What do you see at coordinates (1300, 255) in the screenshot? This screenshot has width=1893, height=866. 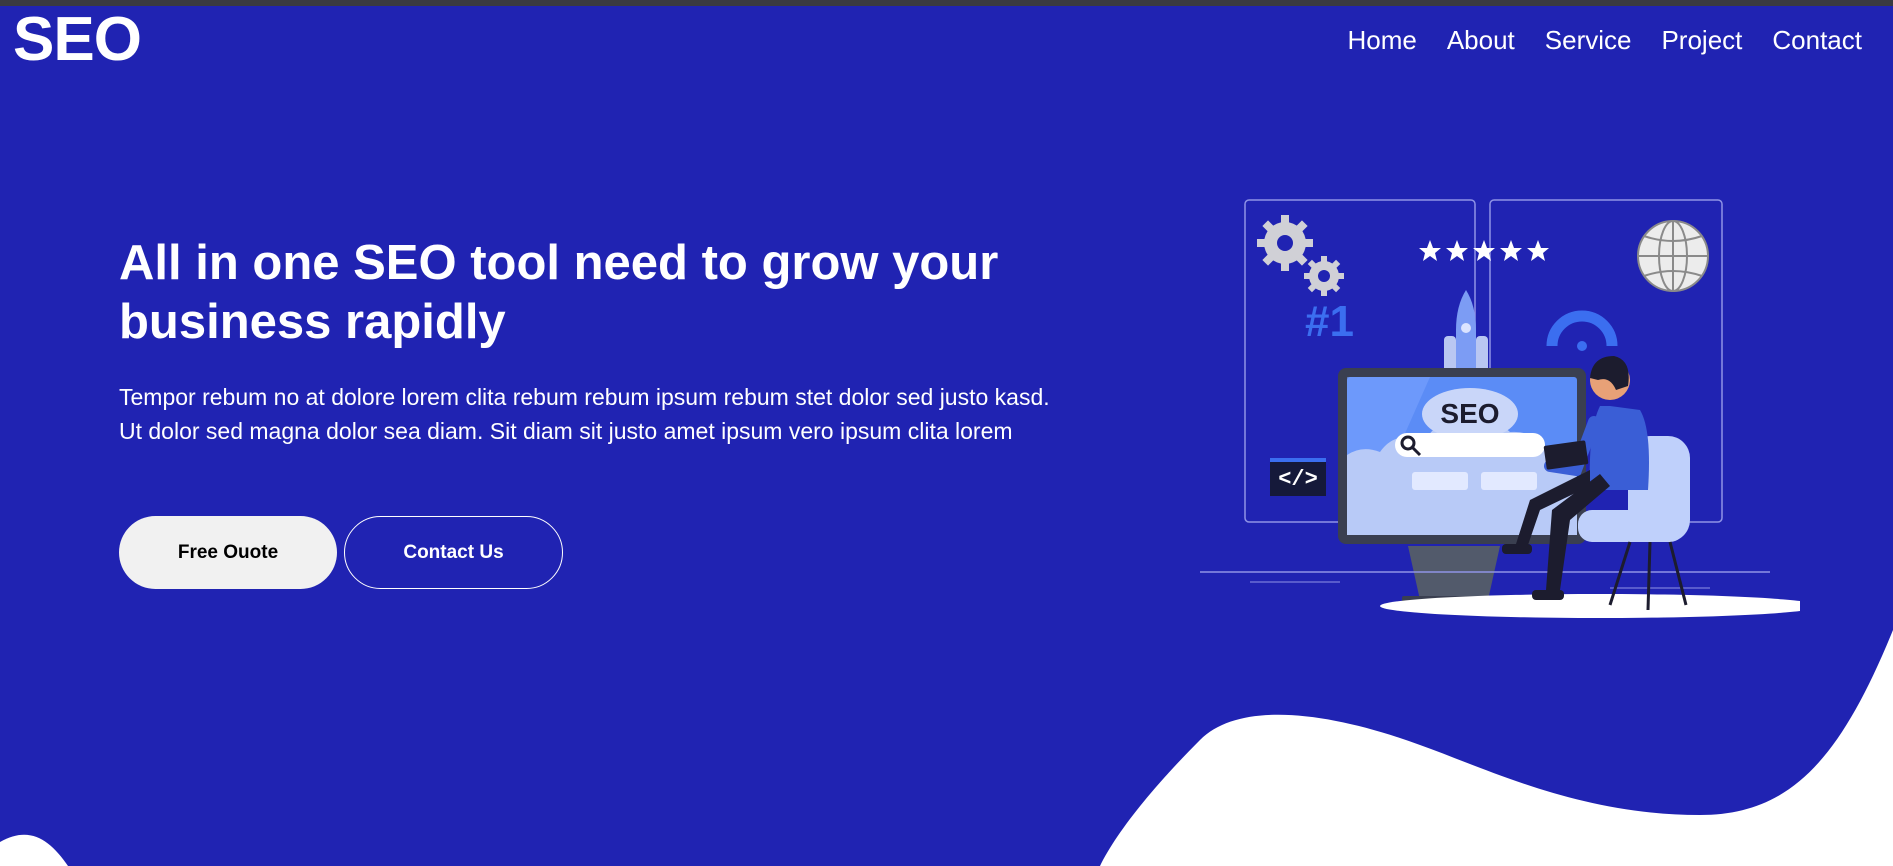 I see `gear-icon` at bounding box center [1300, 255].